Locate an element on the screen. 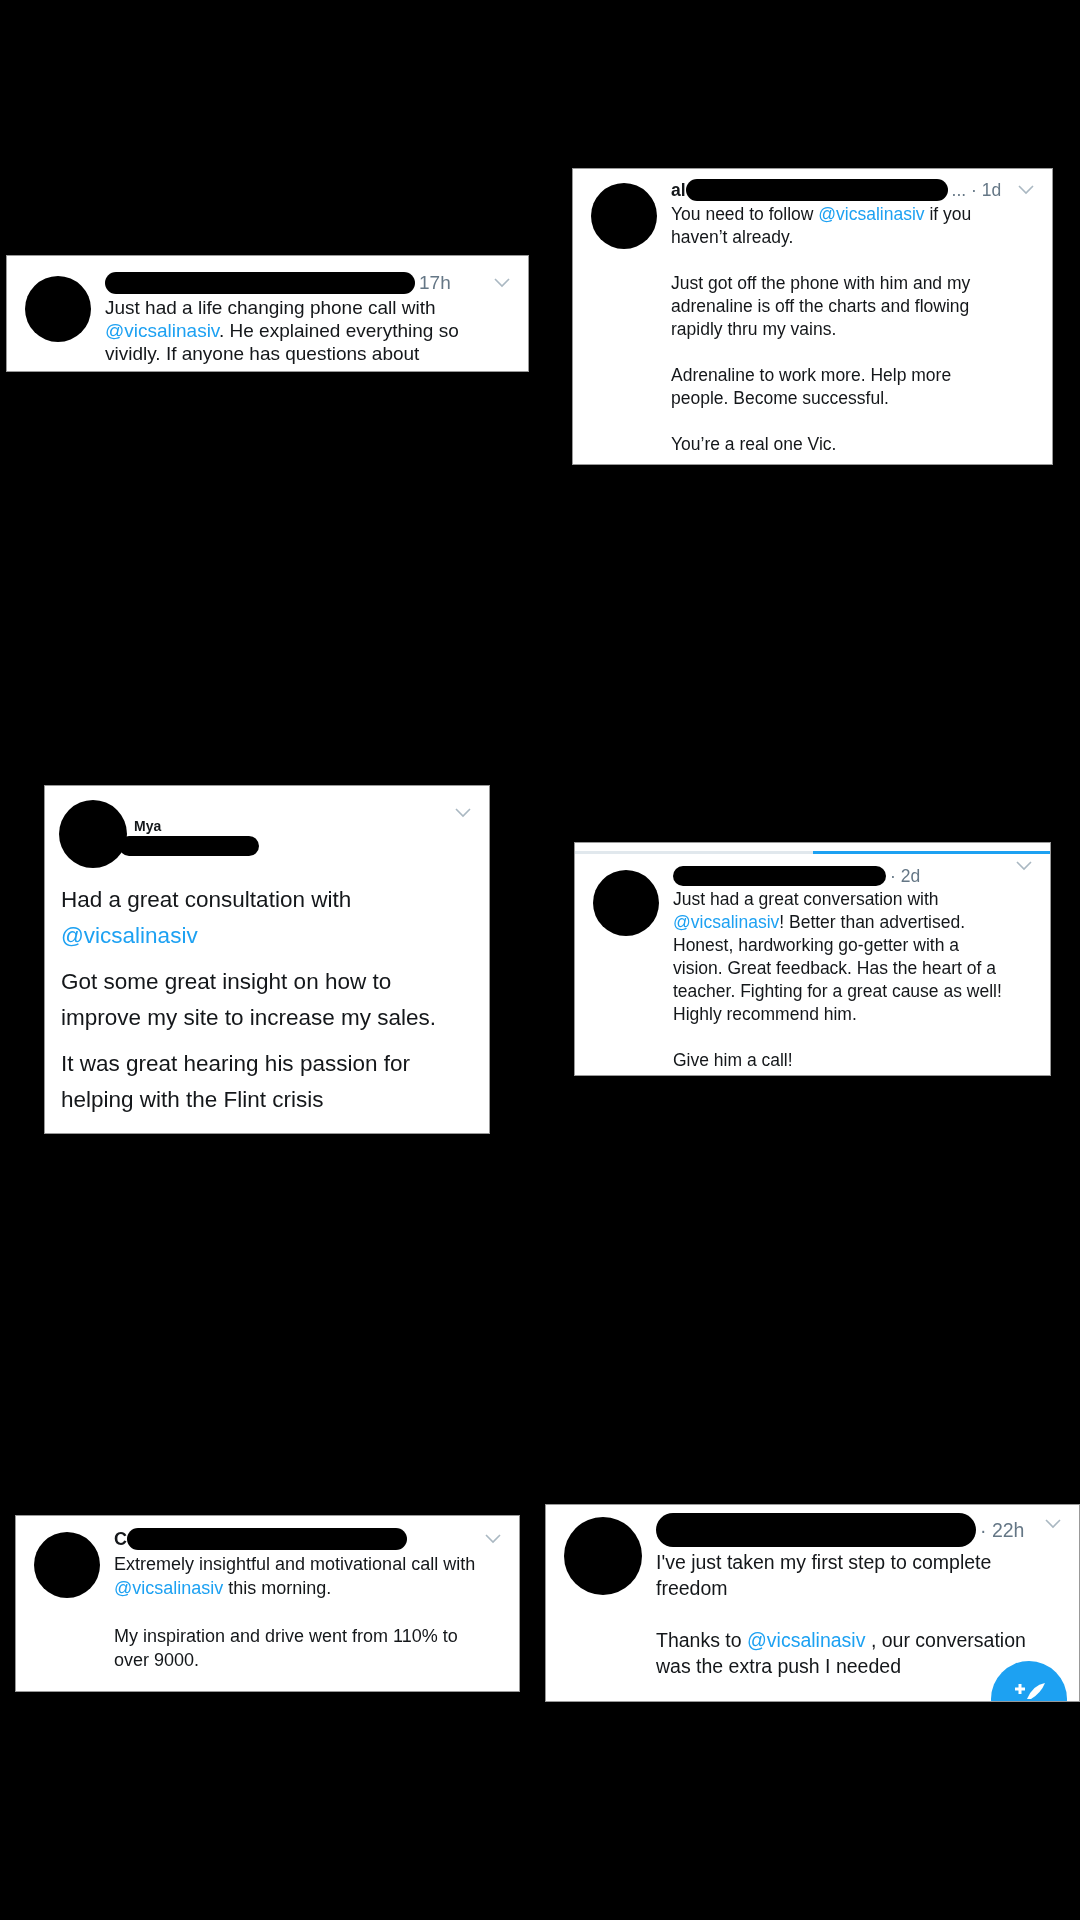 The height and width of the screenshot is (1920, 1080). timestamp: · 2d is located at coordinates (905, 876).